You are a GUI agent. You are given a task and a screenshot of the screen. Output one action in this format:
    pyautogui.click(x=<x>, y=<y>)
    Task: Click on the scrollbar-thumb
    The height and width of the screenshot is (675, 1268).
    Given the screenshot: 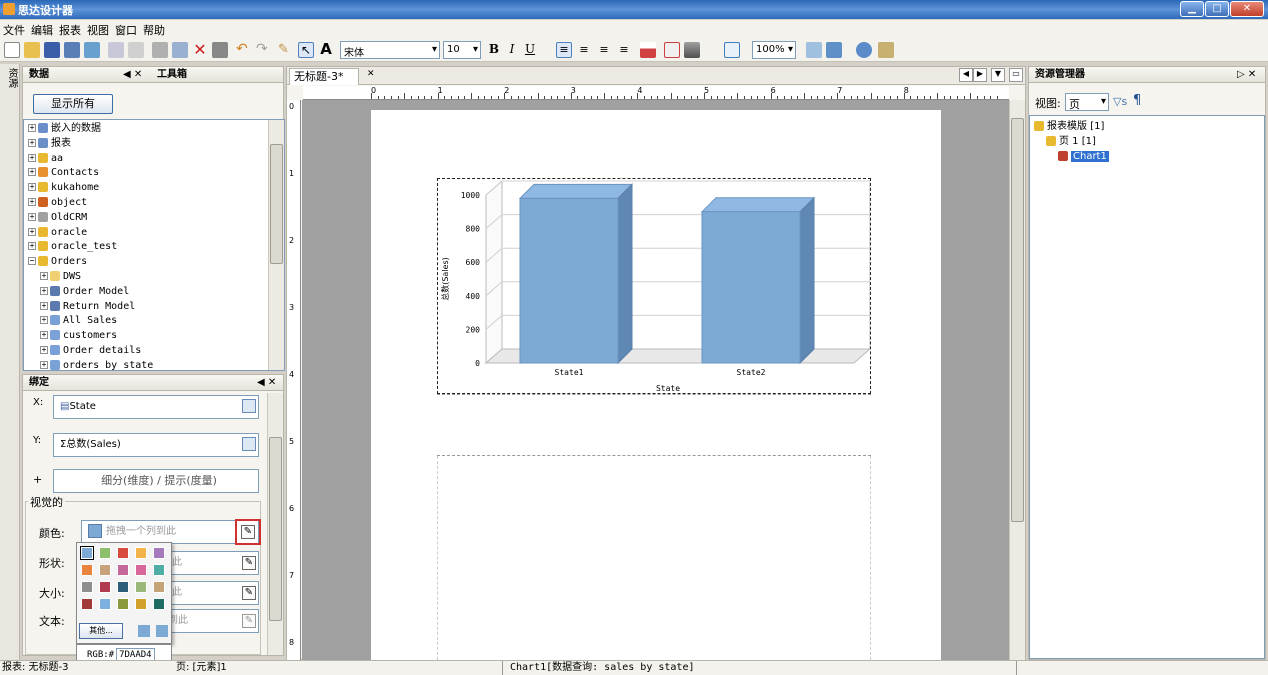 What is the action you would take?
    pyautogui.click(x=1017, y=320)
    